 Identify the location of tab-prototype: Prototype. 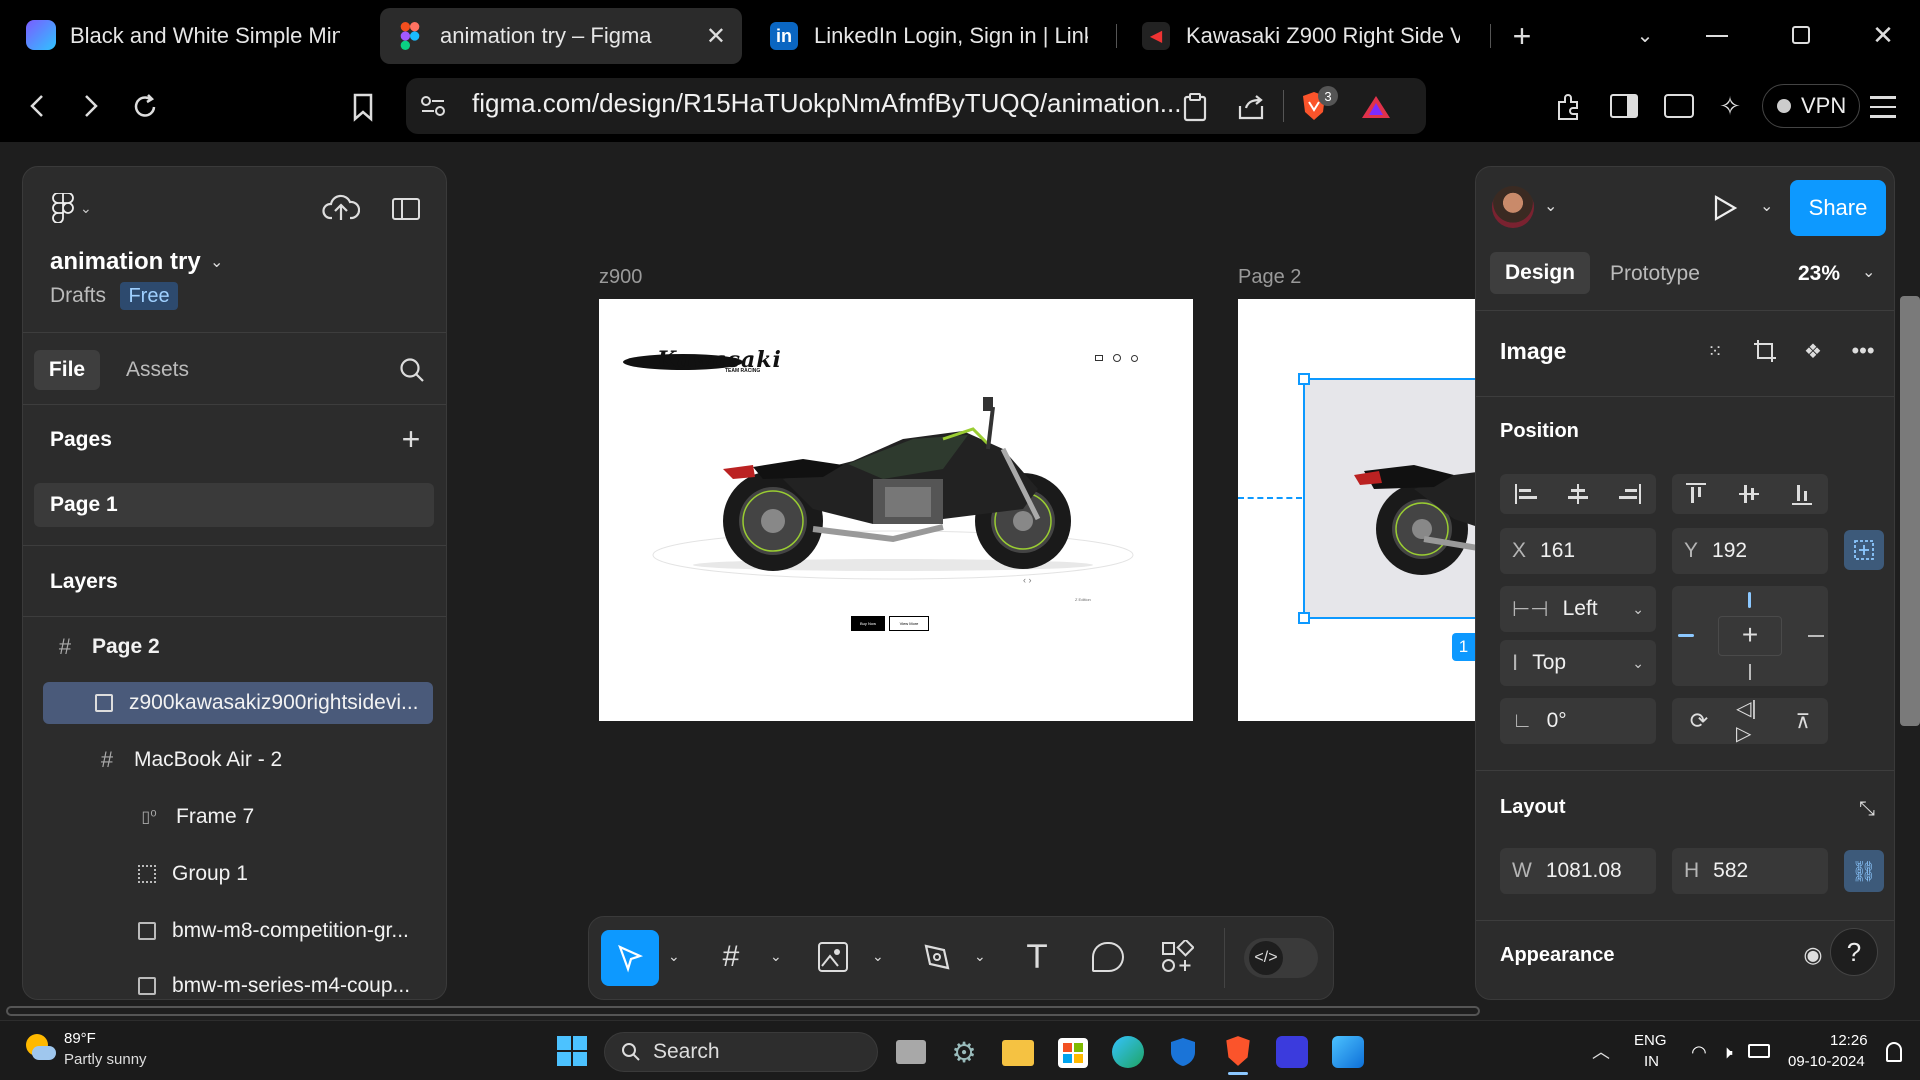
(1655, 274).